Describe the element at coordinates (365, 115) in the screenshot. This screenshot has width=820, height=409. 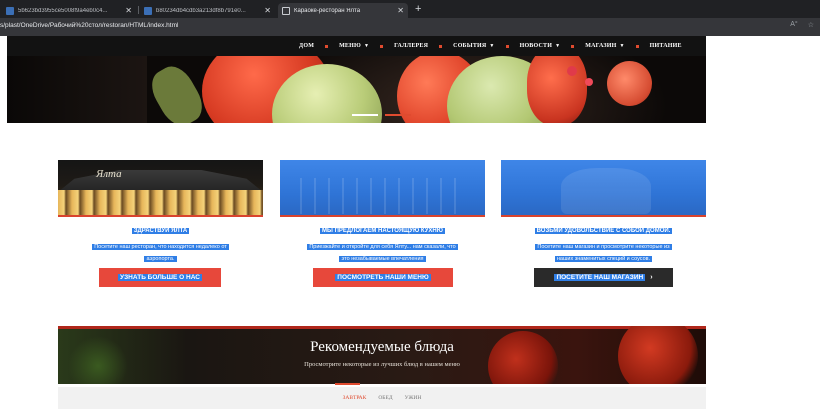
I see `slider-dot-active` at that location.